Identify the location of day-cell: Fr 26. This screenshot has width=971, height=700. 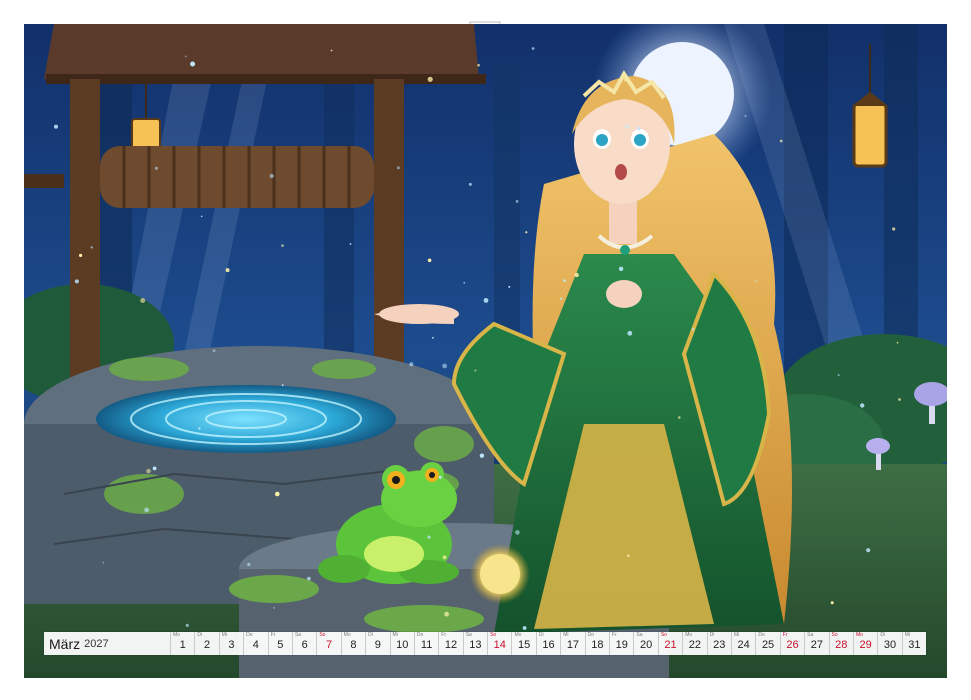
(793, 643).